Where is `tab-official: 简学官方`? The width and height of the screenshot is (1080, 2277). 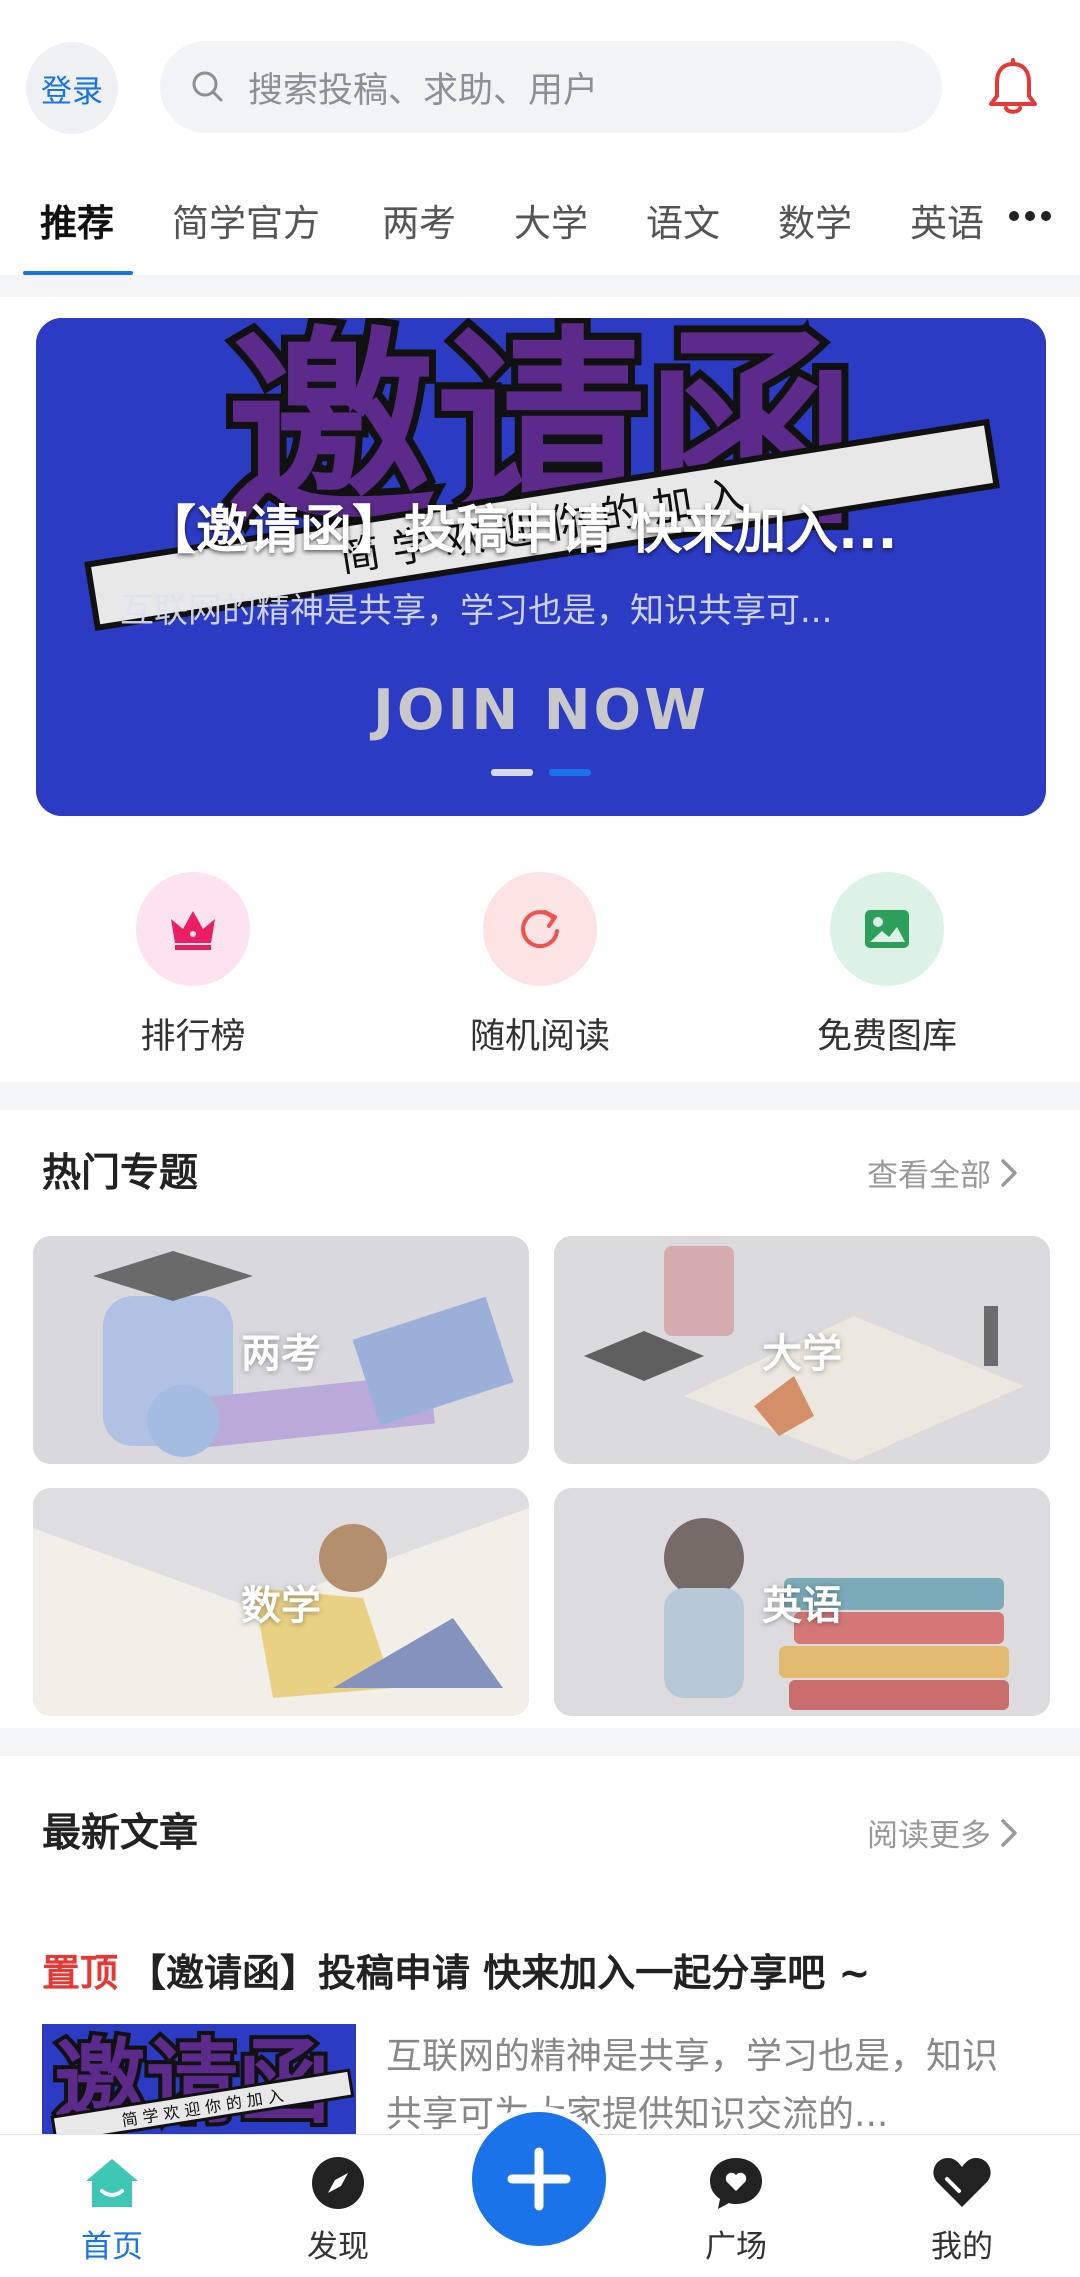
tab-official: 简学官方 is located at coordinates (246, 220).